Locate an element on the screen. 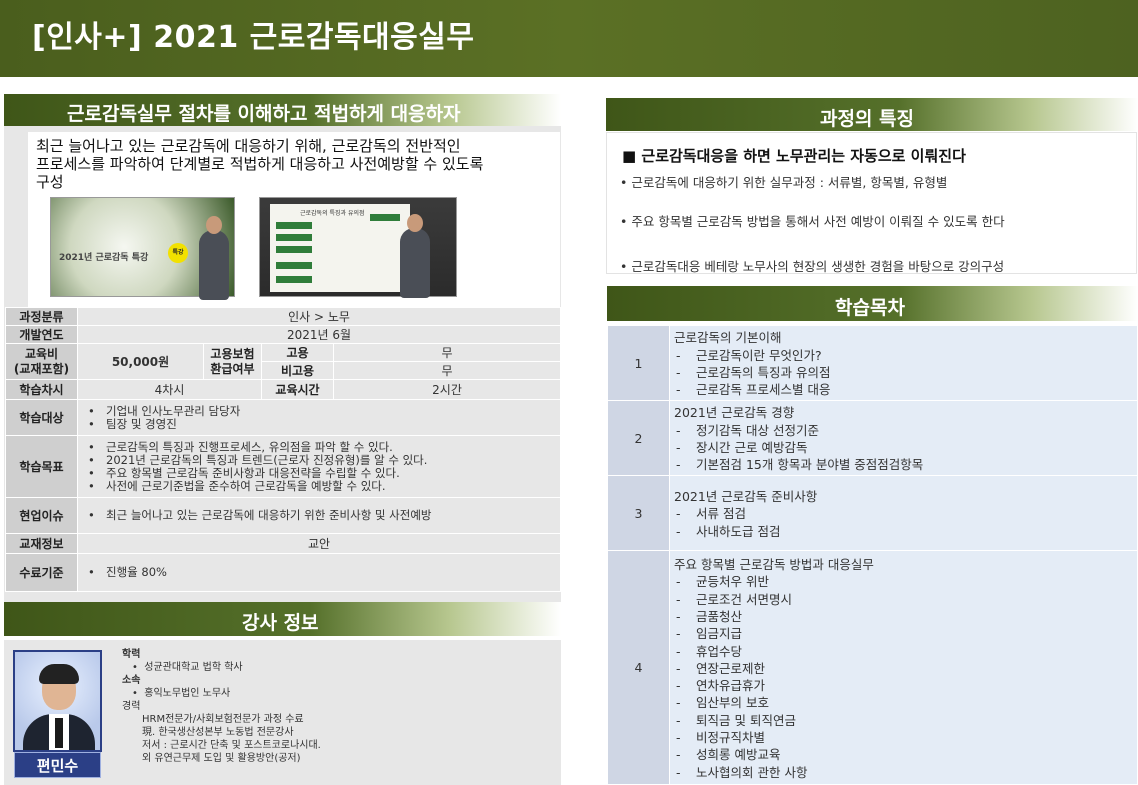 This screenshot has height=785, width=1138. list-item: 기업내 인사노무관리 담당자 is located at coordinates (322, 411).